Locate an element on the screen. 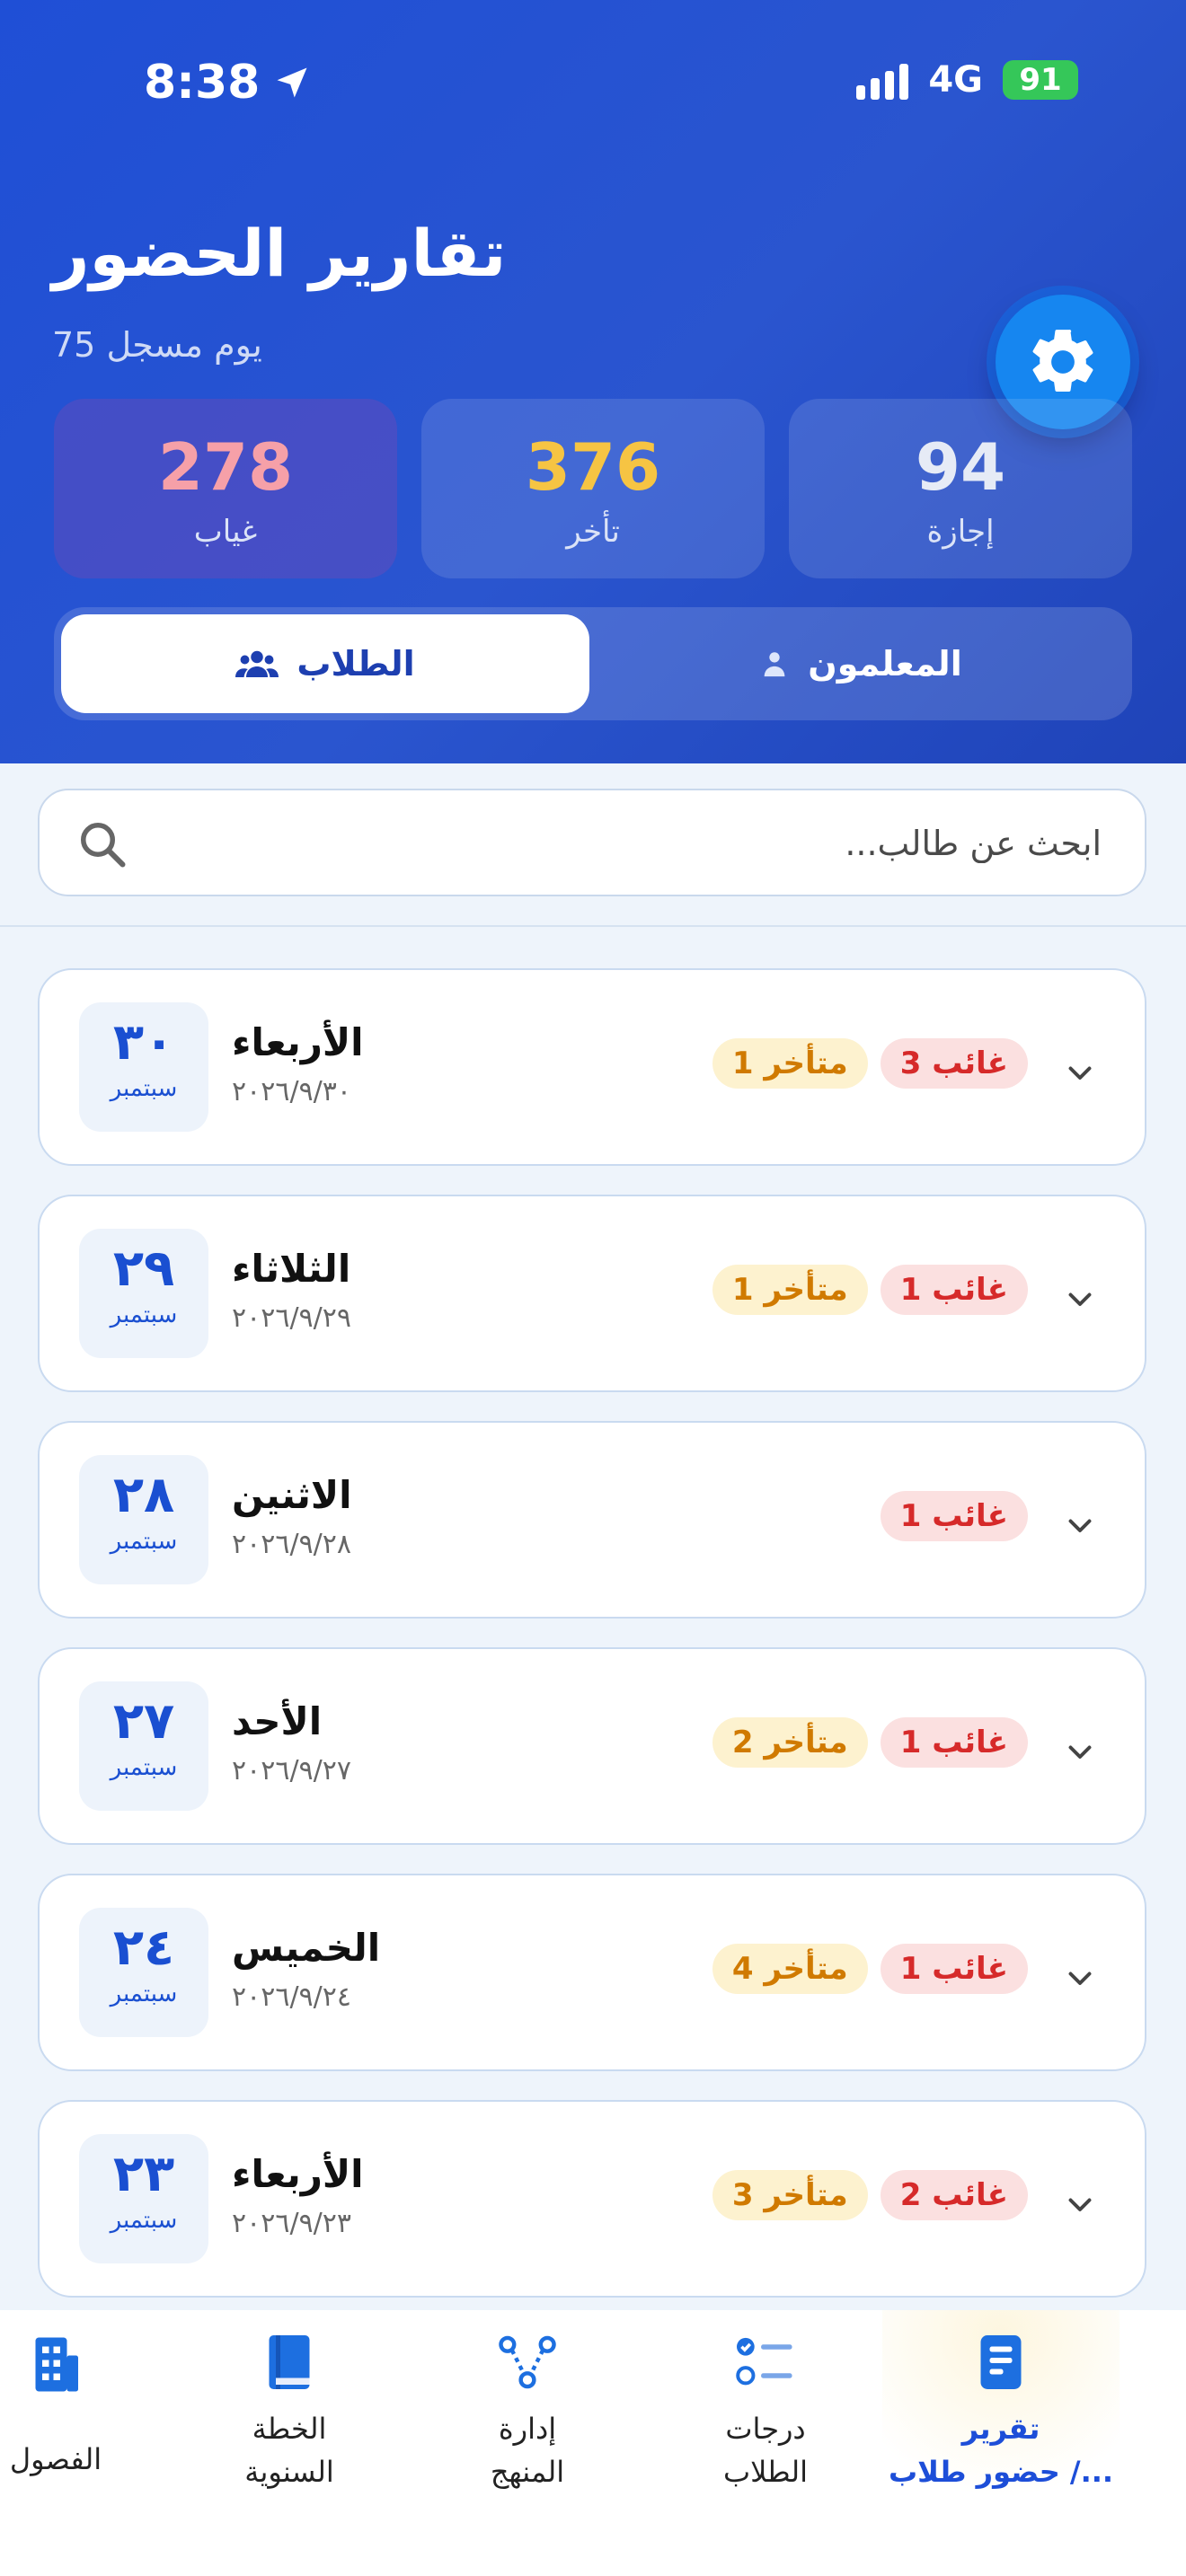  stat-late: 376 تأخر is located at coordinates (593, 488).